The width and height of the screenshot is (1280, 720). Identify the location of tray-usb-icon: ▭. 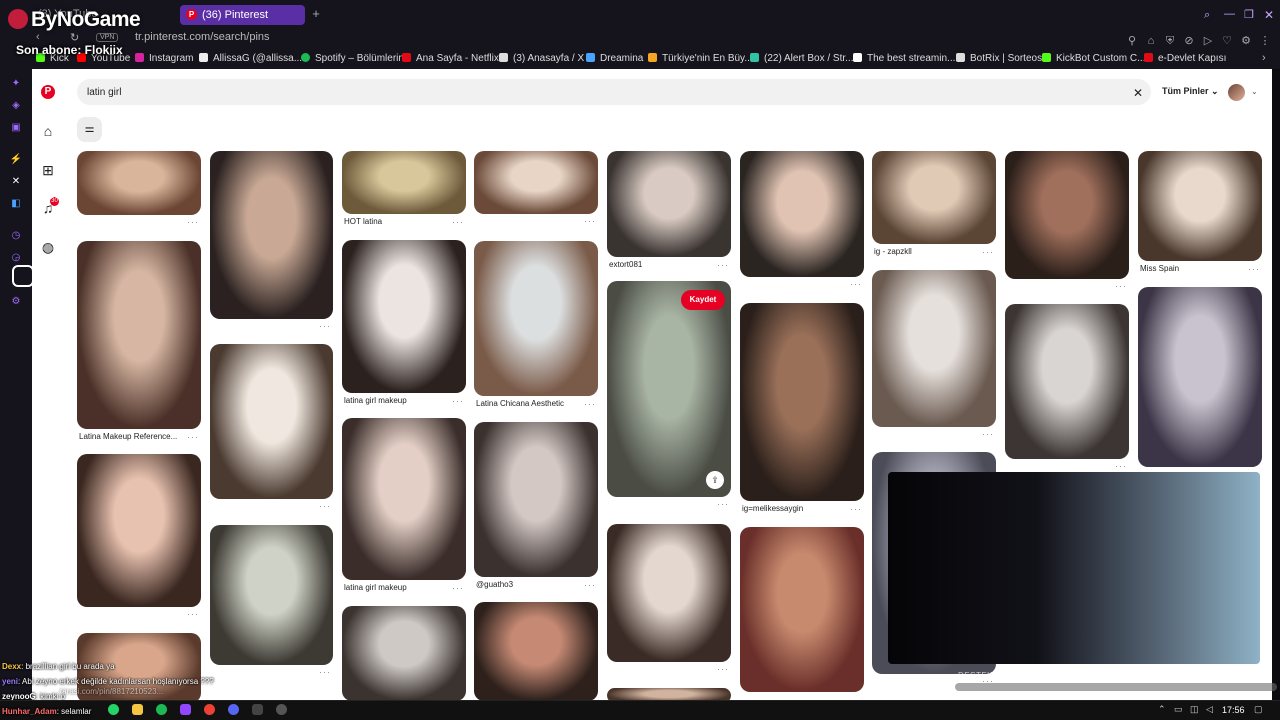
(1178, 709).